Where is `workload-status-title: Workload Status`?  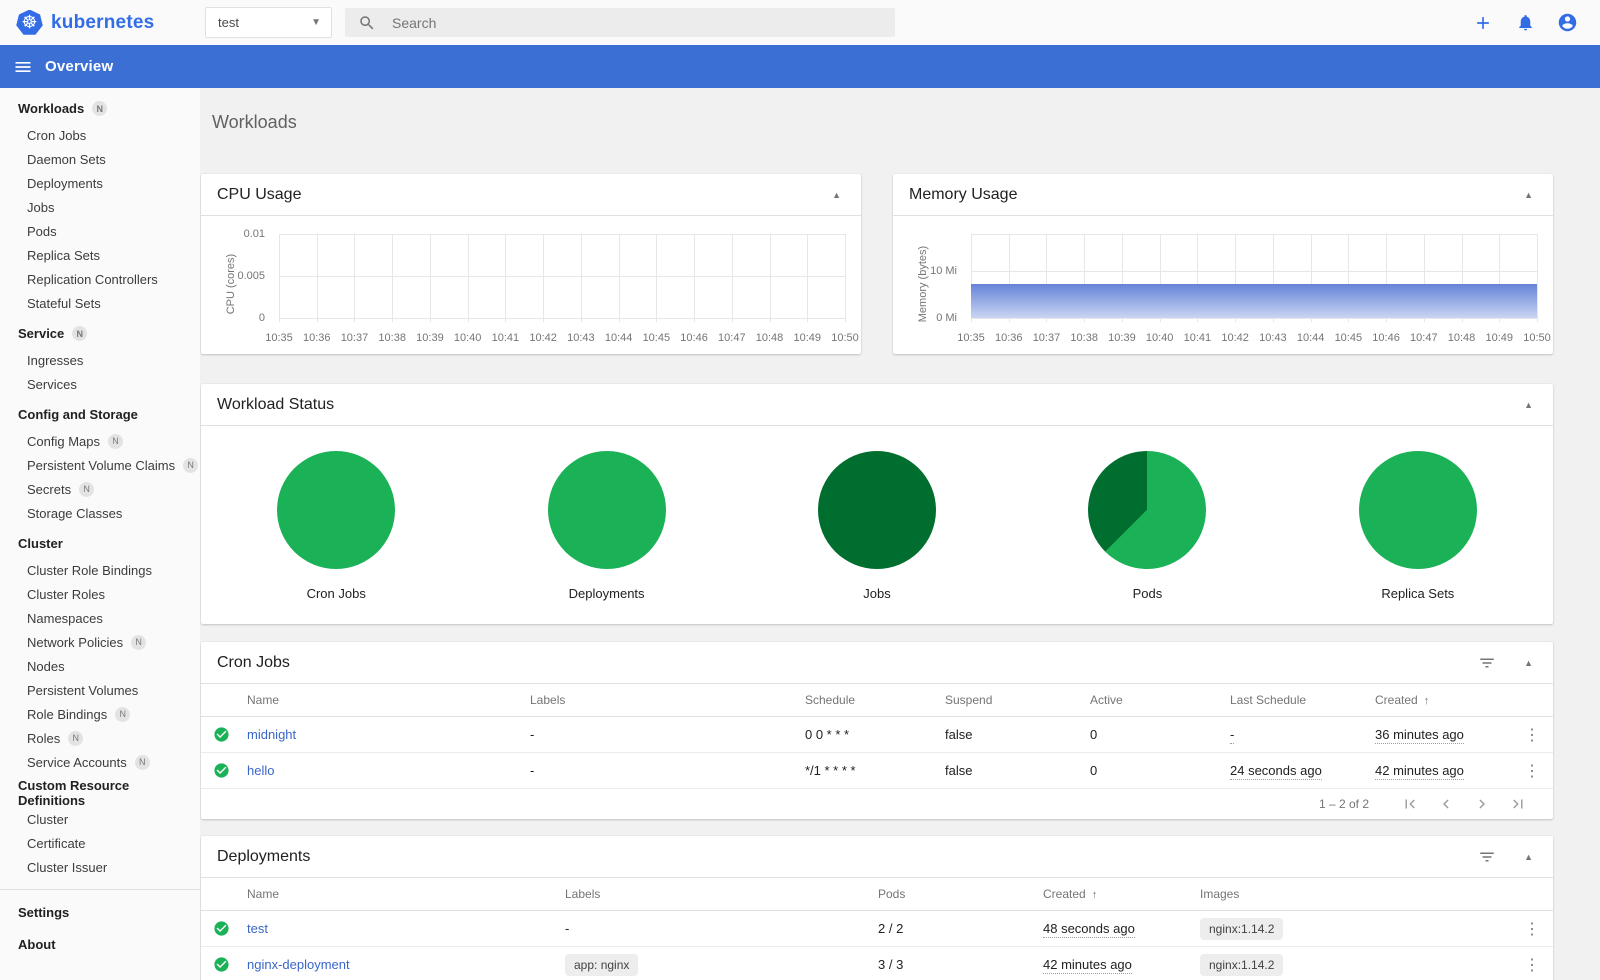
workload-status-title: Workload Status is located at coordinates (276, 404).